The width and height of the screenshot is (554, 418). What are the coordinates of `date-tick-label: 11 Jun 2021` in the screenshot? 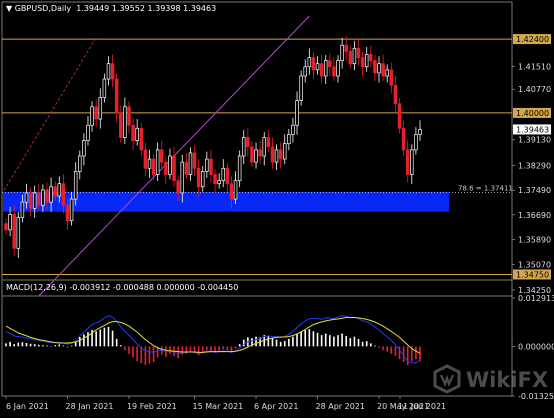 It's located at (422, 406).